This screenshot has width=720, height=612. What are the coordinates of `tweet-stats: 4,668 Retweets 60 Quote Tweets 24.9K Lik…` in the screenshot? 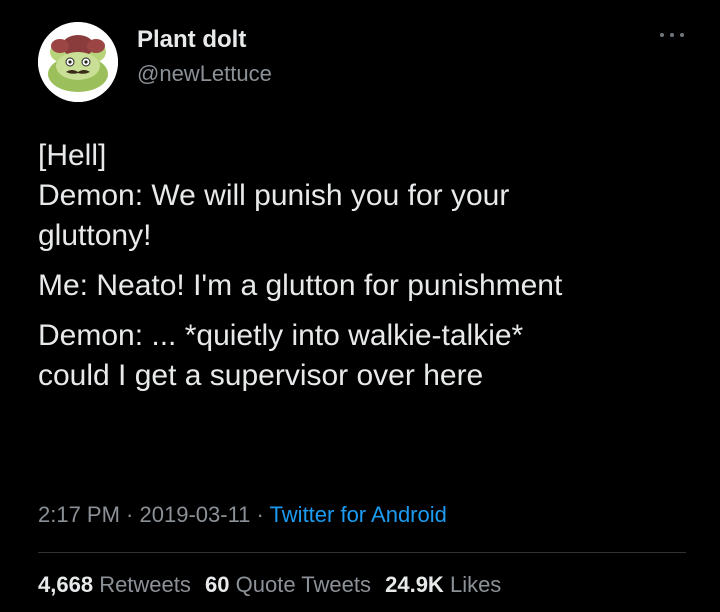 It's located at (273, 585).